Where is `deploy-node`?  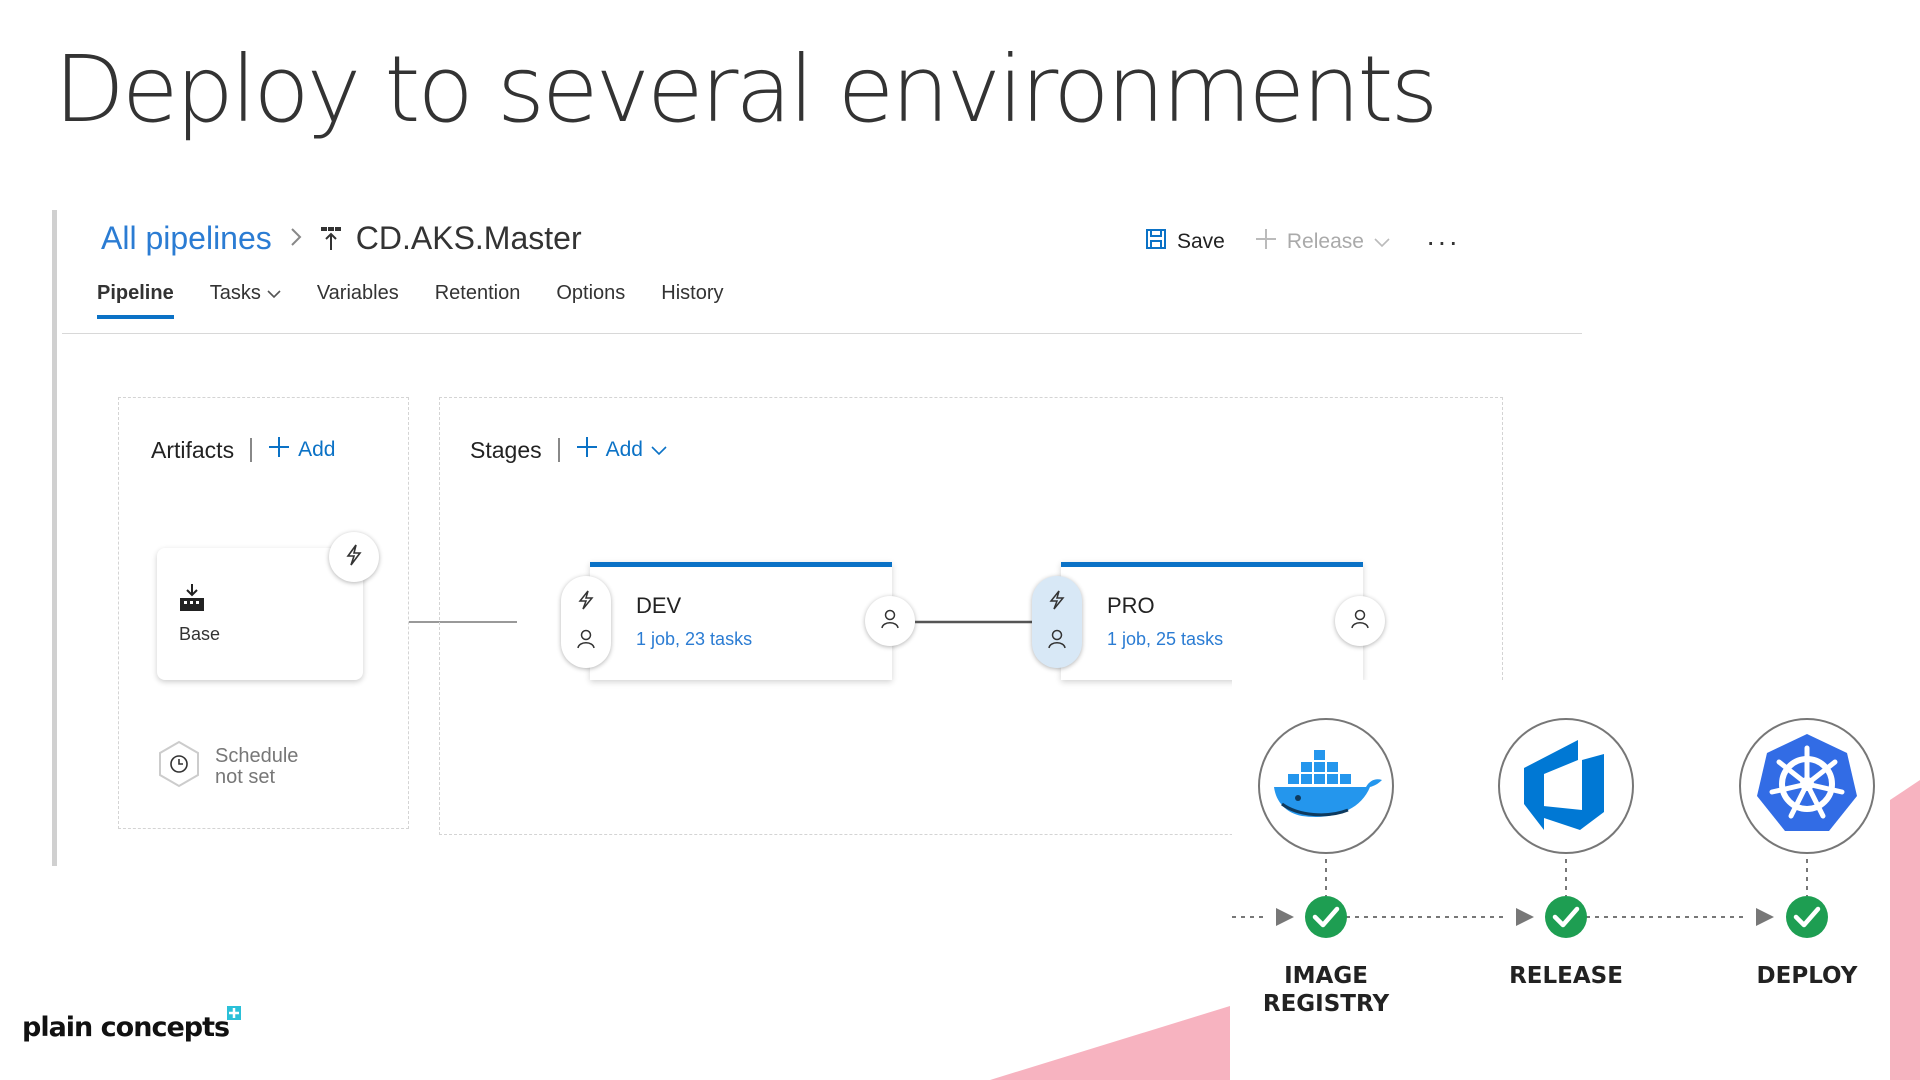
deploy-node is located at coordinates (1807, 786).